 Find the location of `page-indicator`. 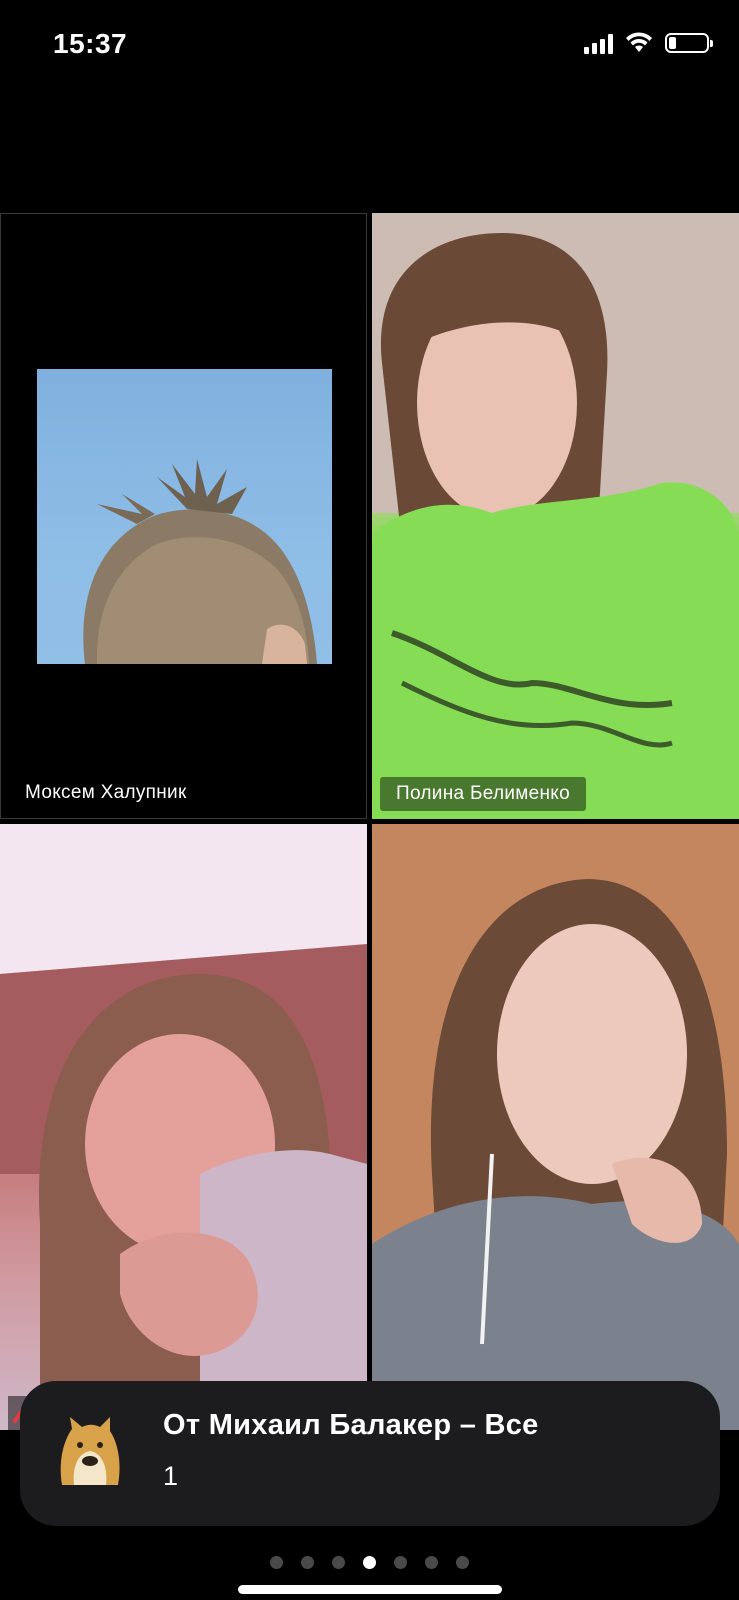

page-indicator is located at coordinates (369, 1562).